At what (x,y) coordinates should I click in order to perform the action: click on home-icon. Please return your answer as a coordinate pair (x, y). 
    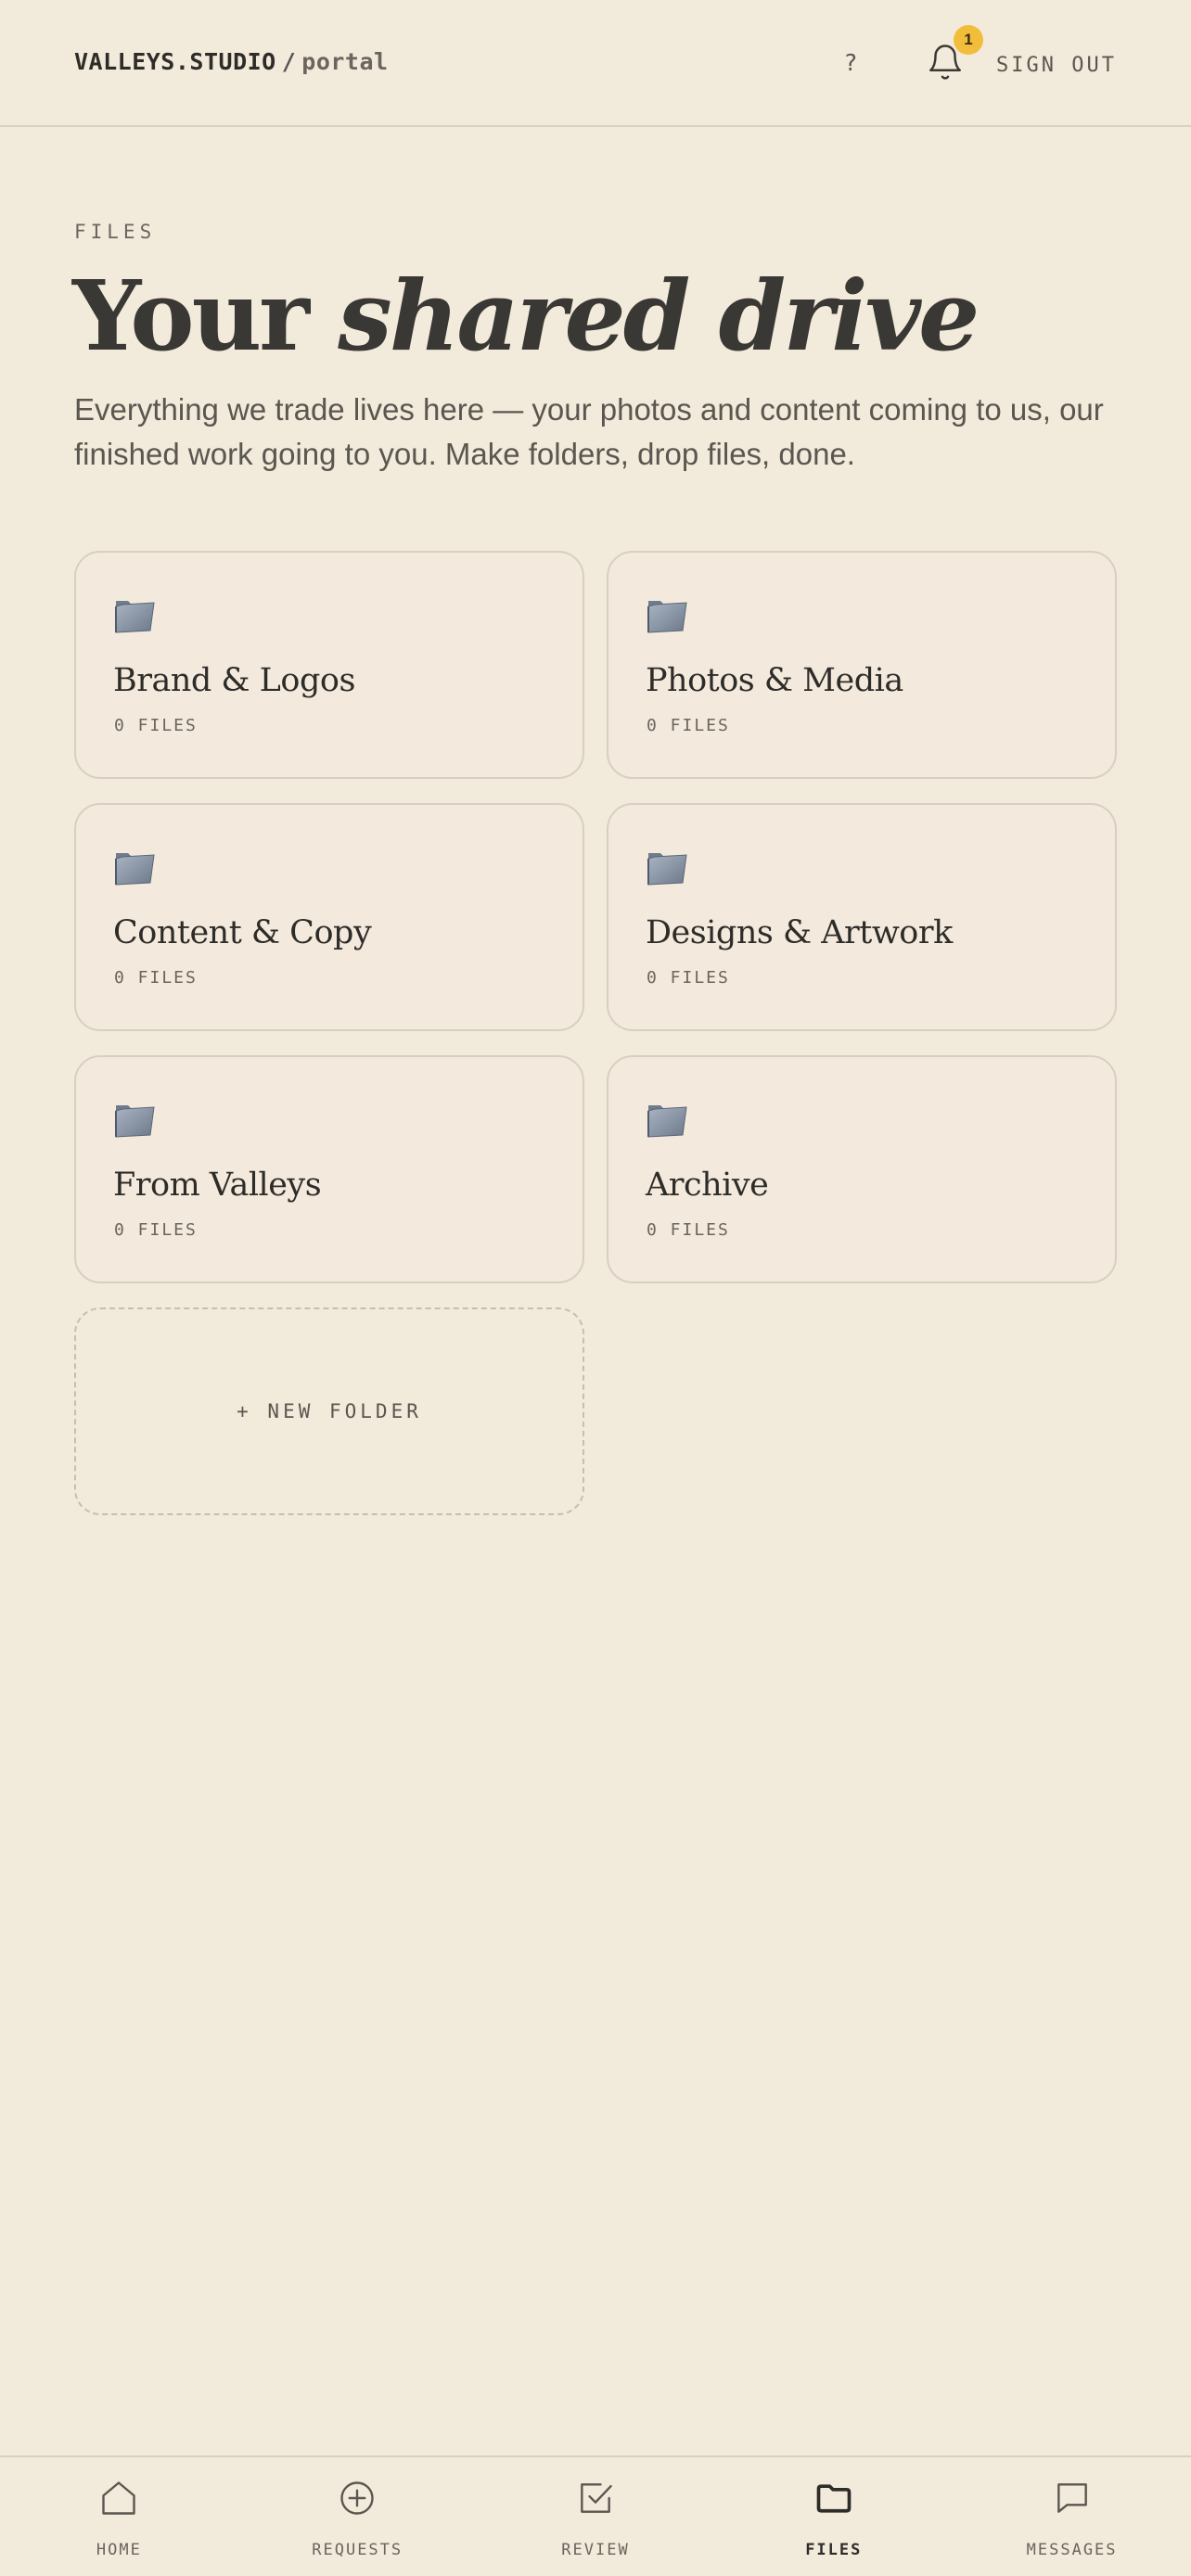
    Looking at the image, I should click on (119, 2498).